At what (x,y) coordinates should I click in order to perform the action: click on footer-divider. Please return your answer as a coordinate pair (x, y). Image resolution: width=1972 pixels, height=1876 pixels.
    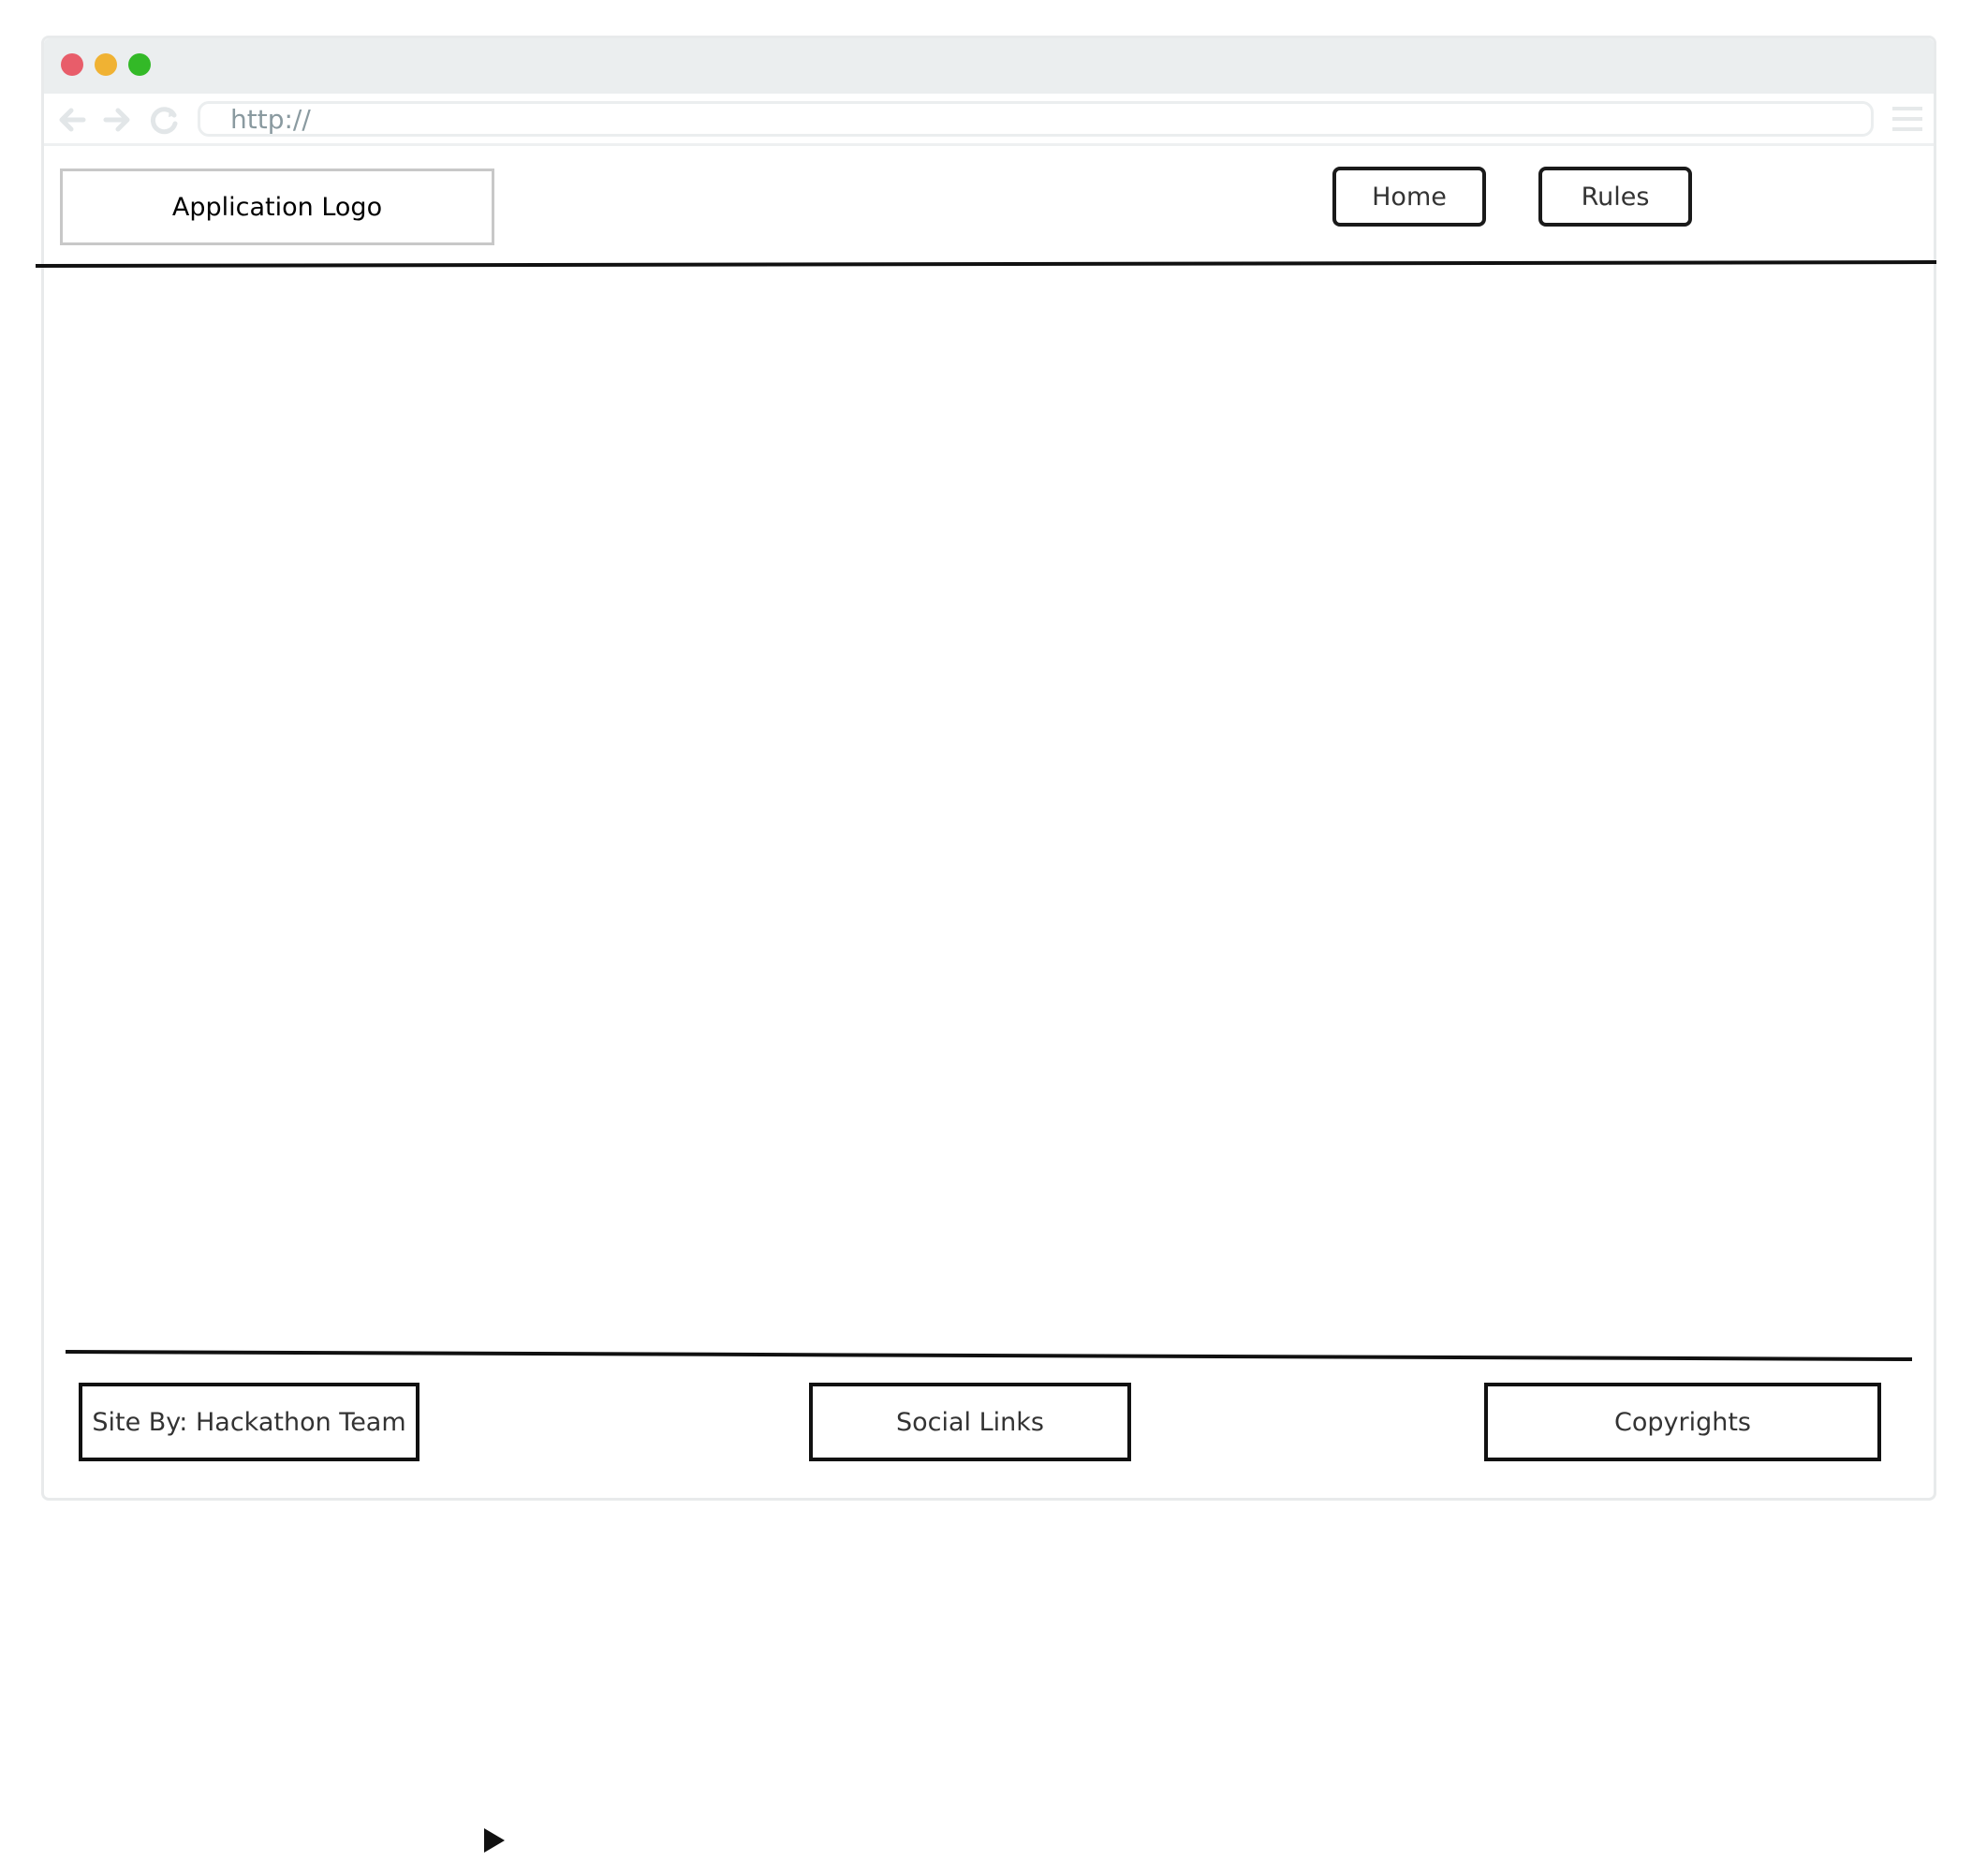
    Looking at the image, I should click on (989, 1355).